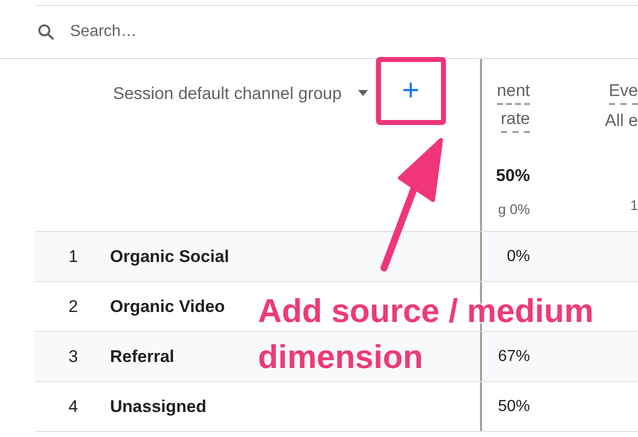 The image size is (638, 437). What do you see at coordinates (514, 406) in the screenshot?
I see `table-cell-text: 50%` at bounding box center [514, 406].